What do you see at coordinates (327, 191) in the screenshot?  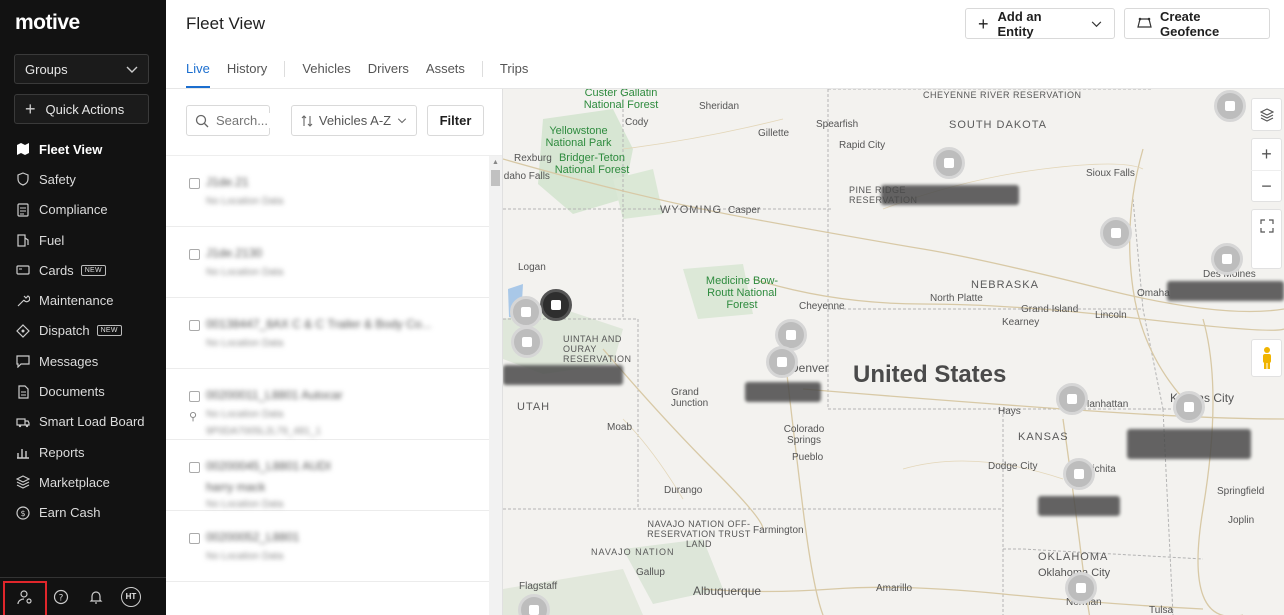 I see `list-item: J1de.21 No Location Data` at bounding box center [327, 191].